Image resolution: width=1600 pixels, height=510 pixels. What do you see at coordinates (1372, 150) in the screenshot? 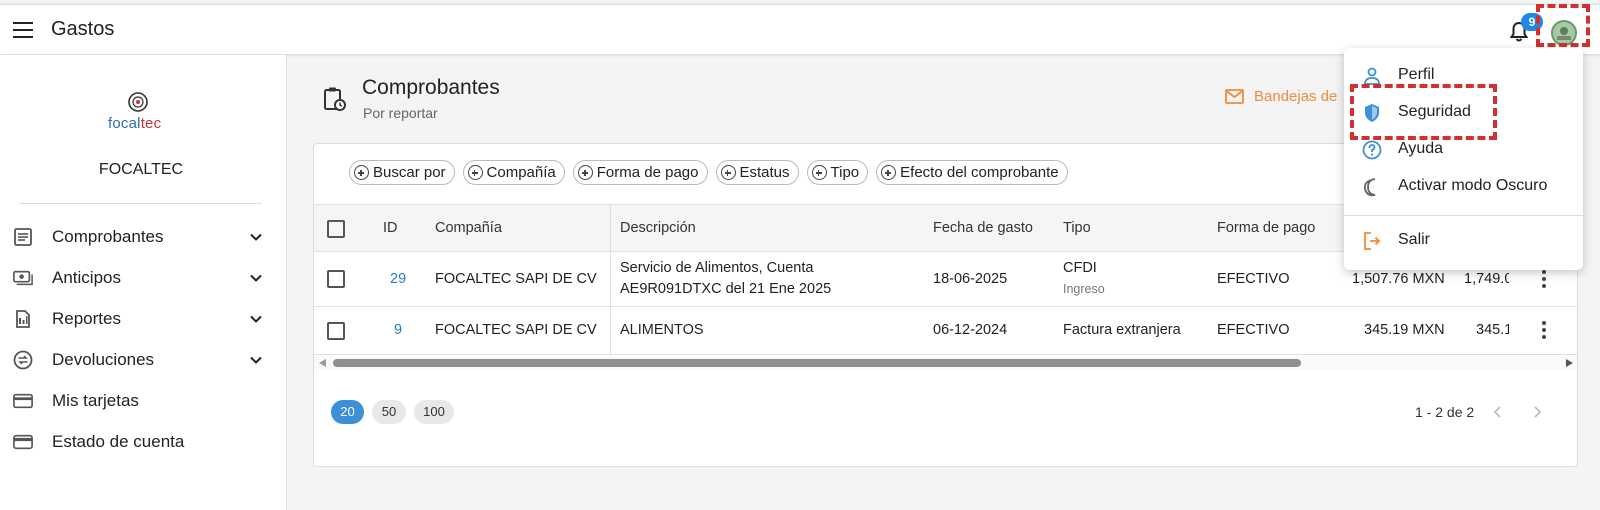
I see `help-icon` at bounding box center [1372, 150].